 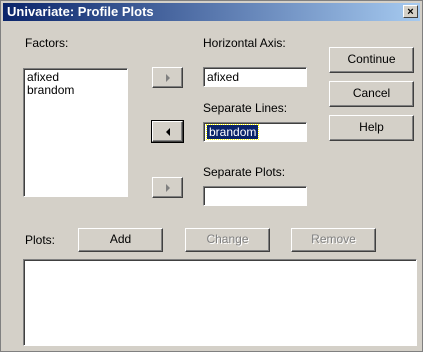 I want to click on help-button: Help, so click(x=371, y=128).